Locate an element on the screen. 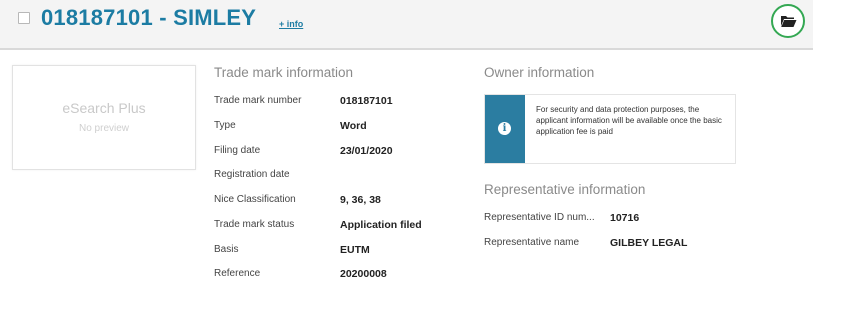 The width and height of the screenshot is (841, 313). row-label: Trade mark number is located at coordinates (258, 100).